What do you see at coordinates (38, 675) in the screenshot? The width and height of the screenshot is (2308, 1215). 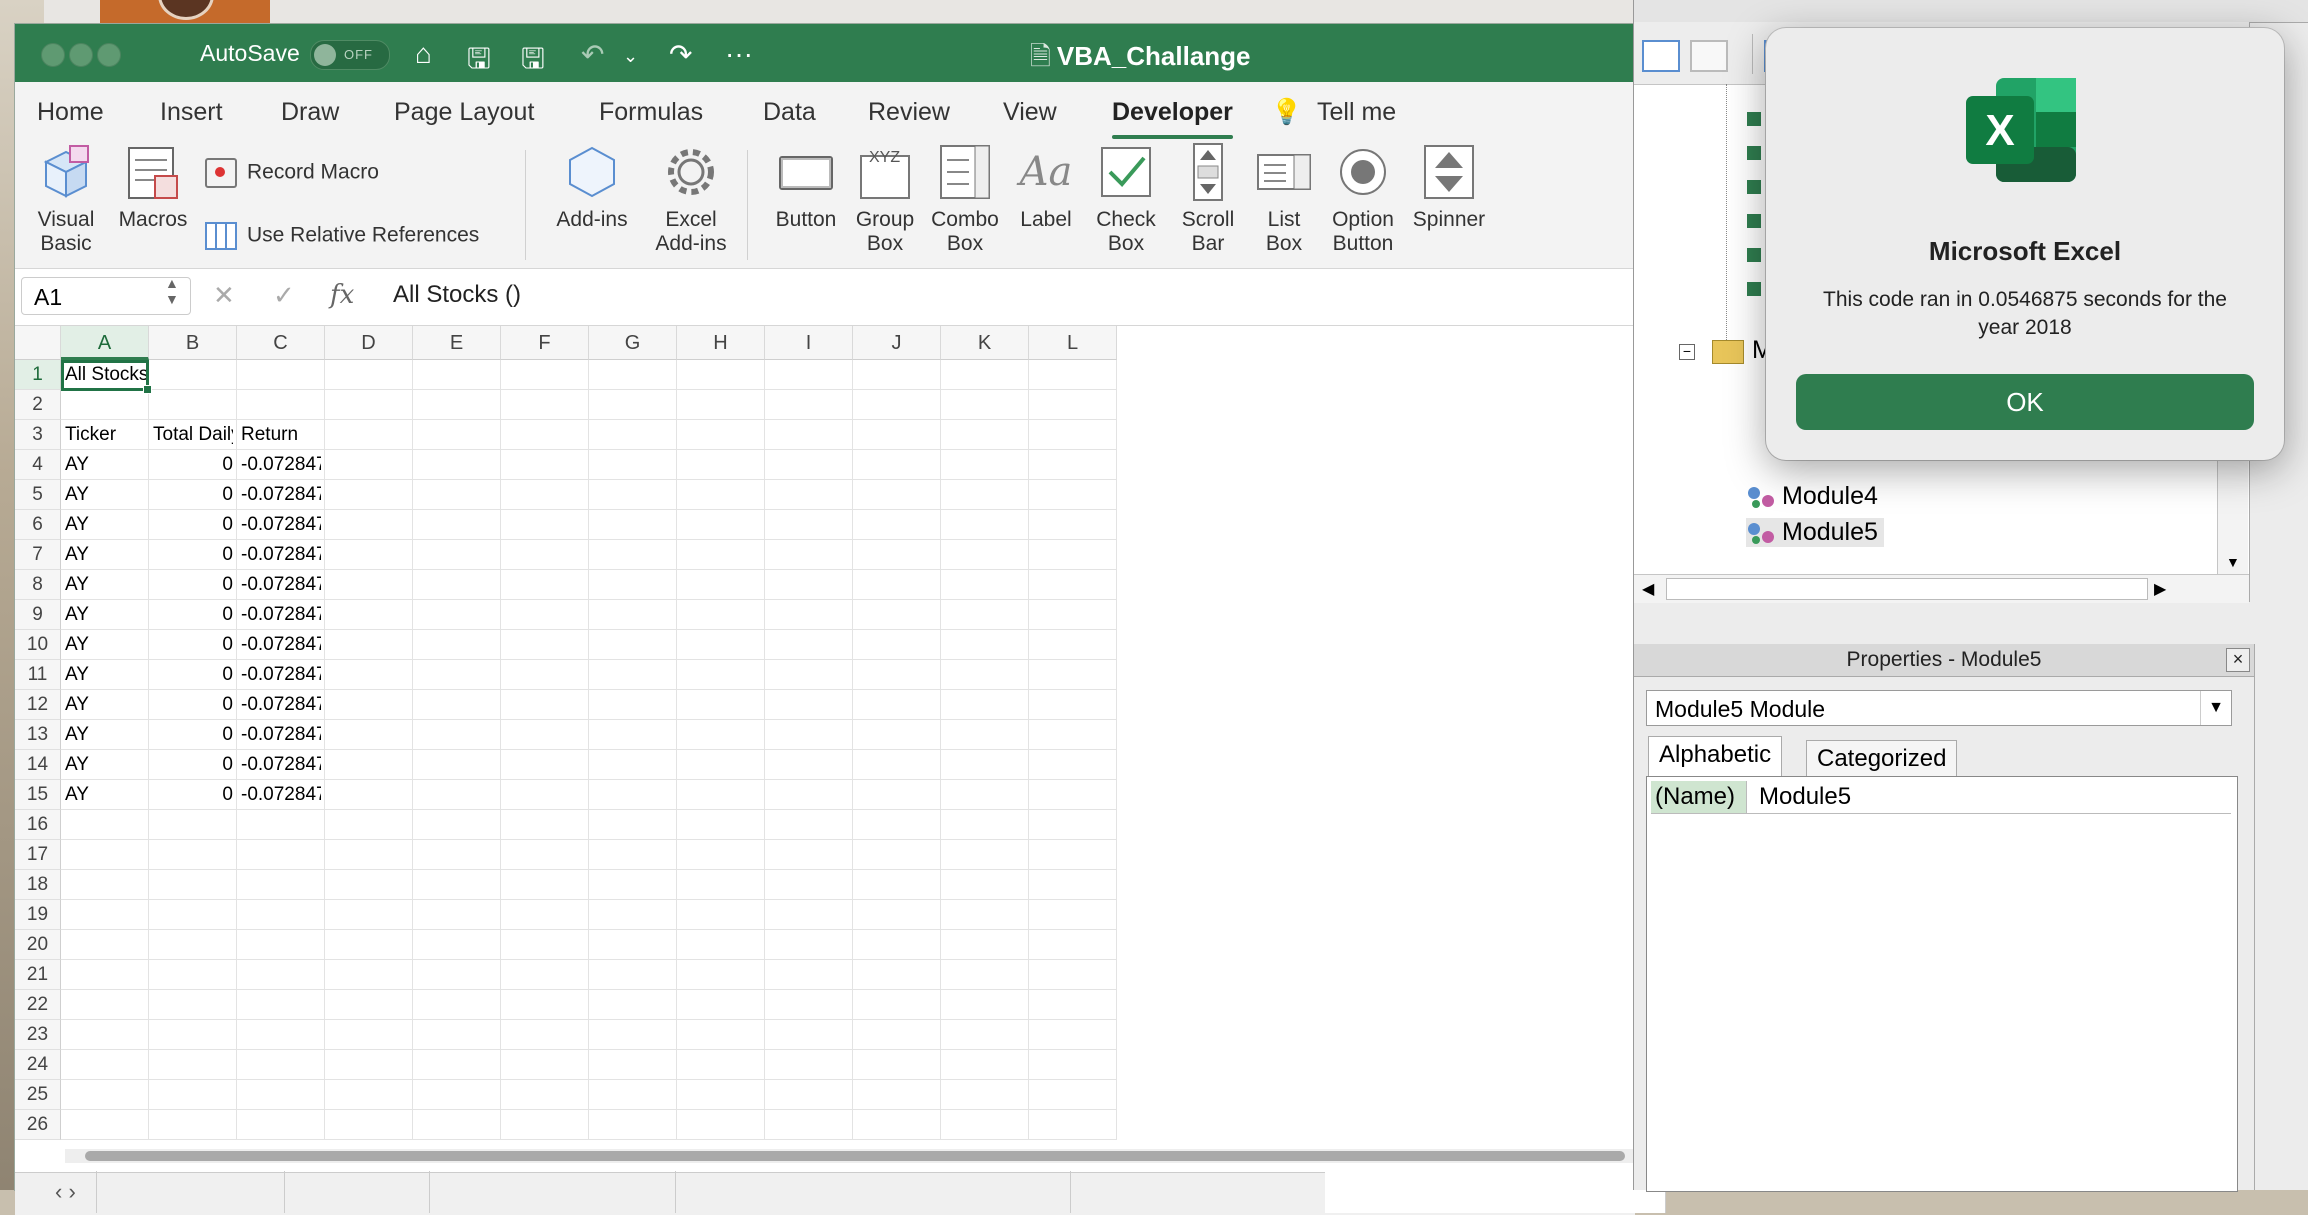 I see `row-header: 11` at bounding box center [38, 675].